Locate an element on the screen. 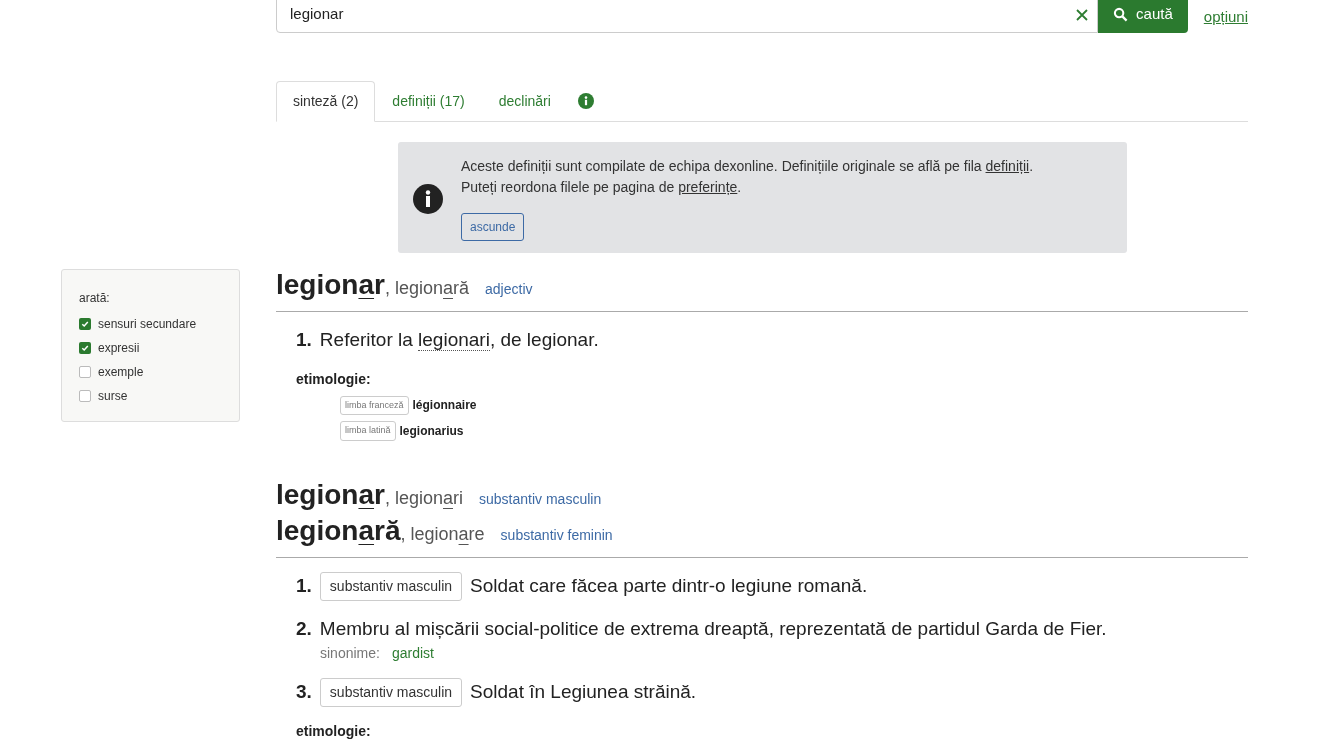  part-of-speech: adjectiv is located at coordinates (509, 289).